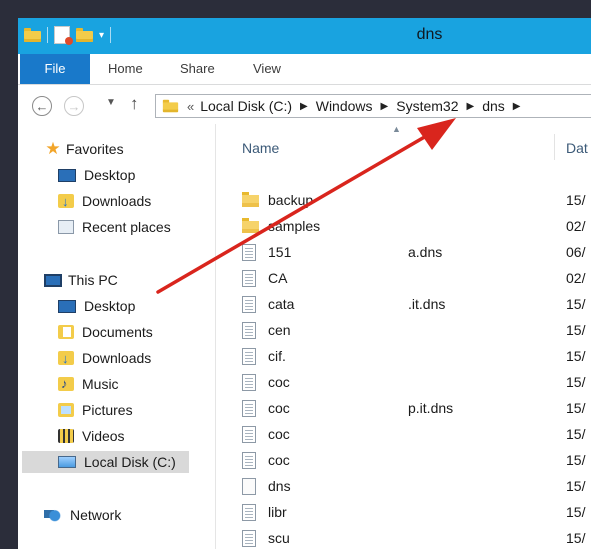 This screenshot has height=549, width=591. I want to click on nav-item-label: Recent places, so click(126, 227).